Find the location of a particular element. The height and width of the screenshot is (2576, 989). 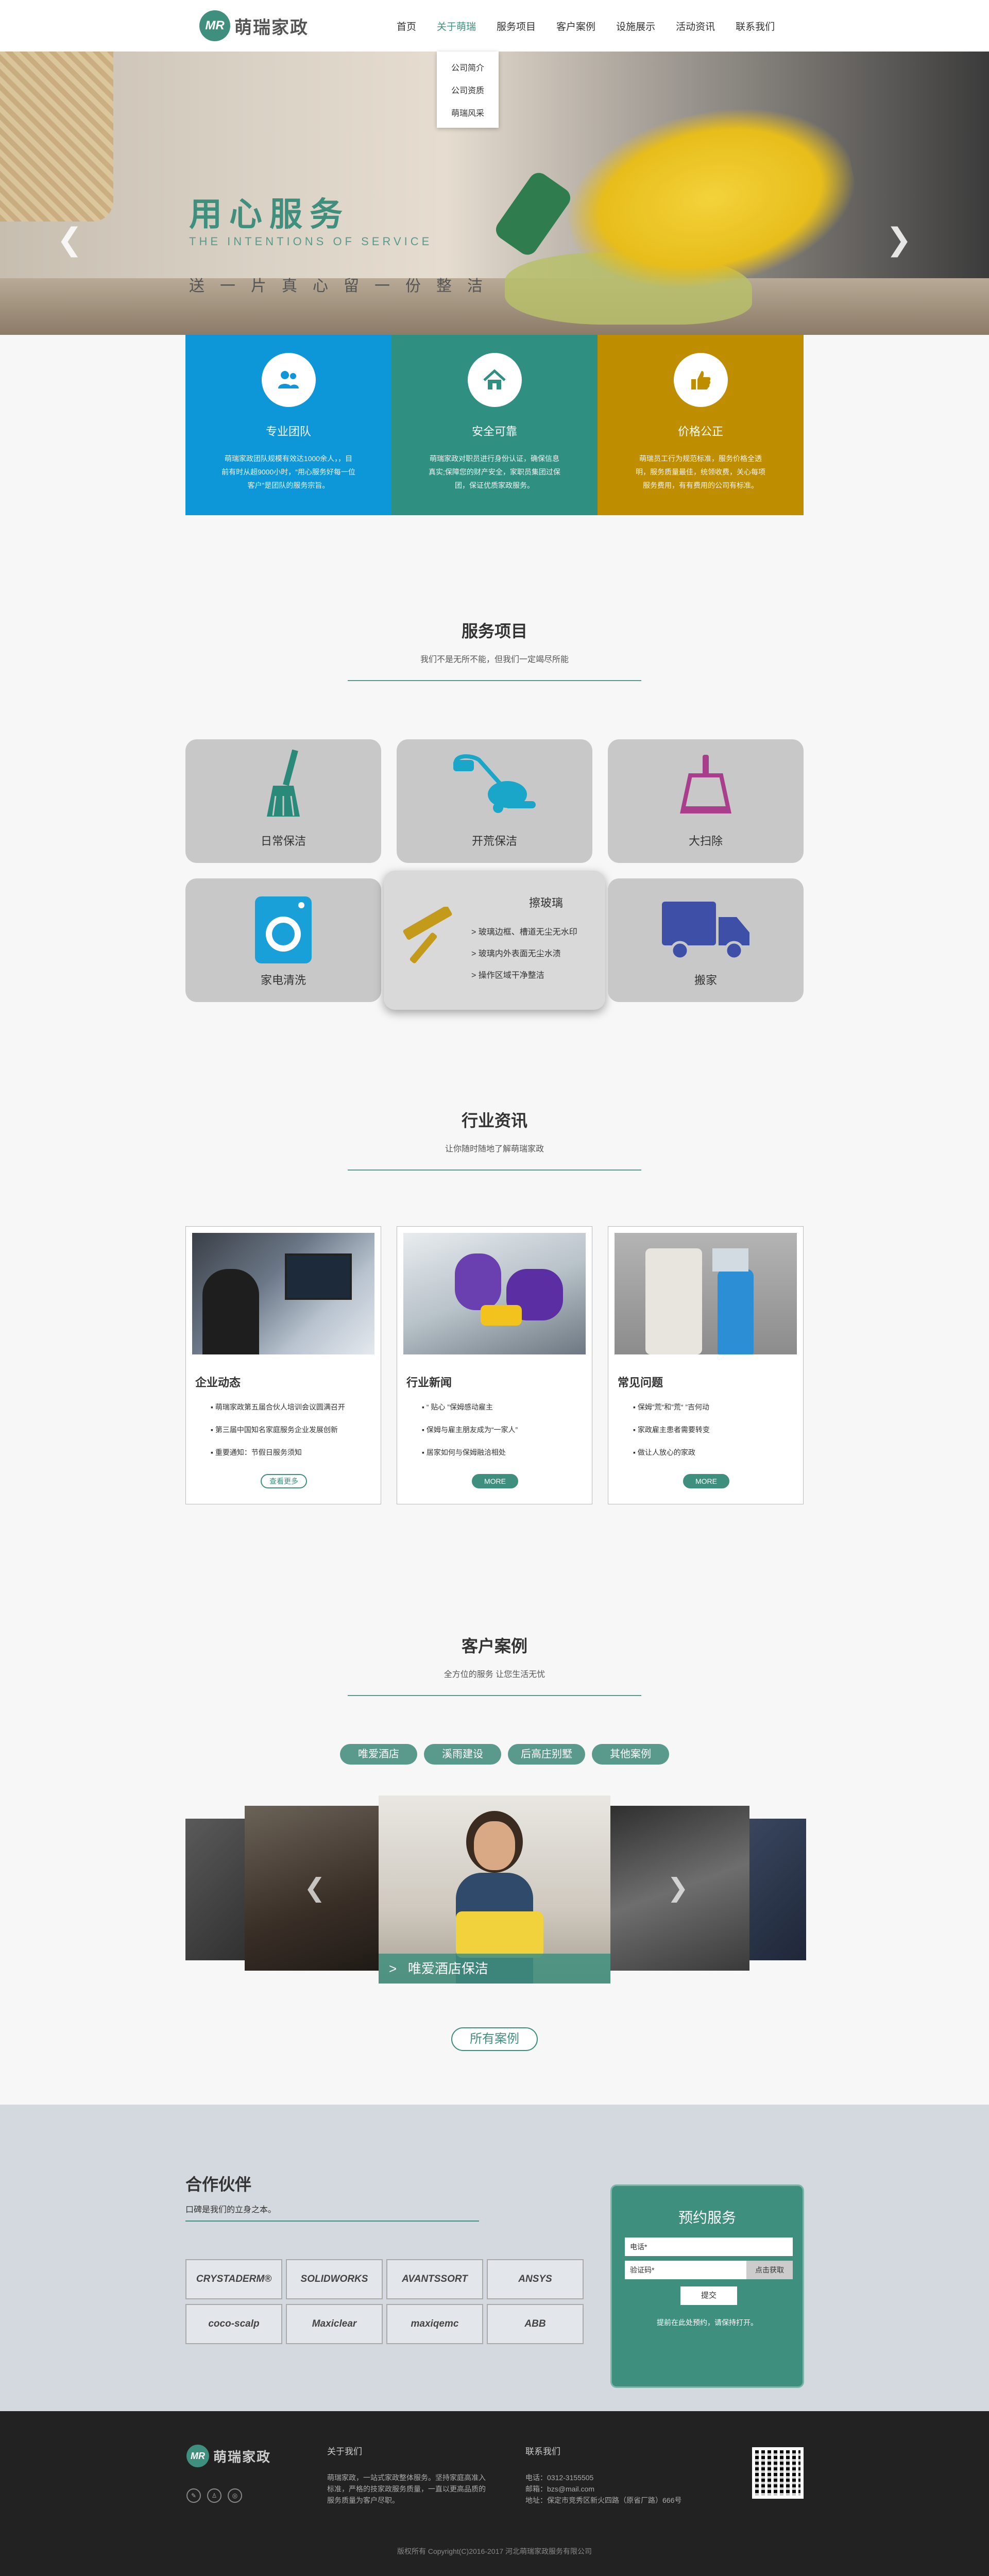

case-tab-hotel: 唯爱酒店 is located at coordinates (379, 1754).